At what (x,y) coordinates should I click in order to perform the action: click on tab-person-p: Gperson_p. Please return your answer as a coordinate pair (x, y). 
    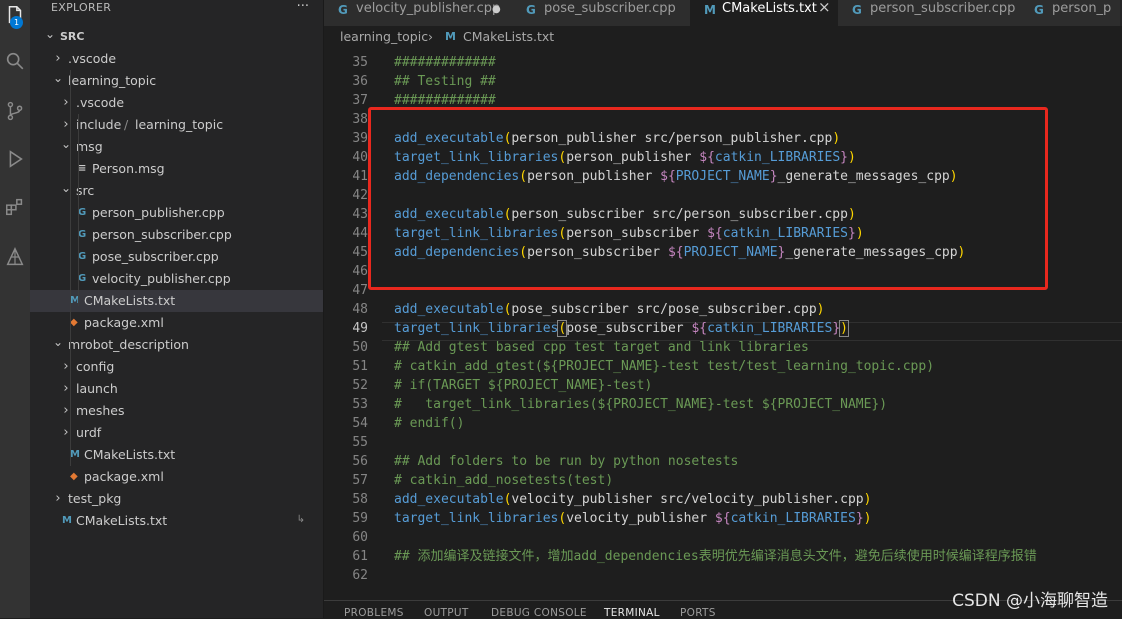
    Looking at the image, I should click on (1070, 13).